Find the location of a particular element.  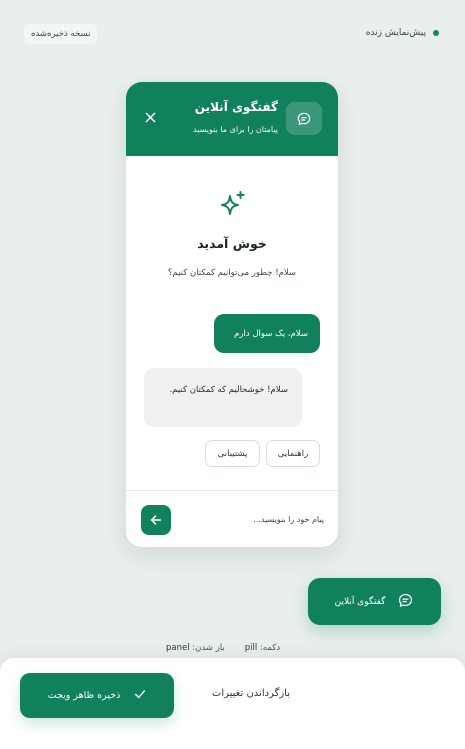

sparkle-icon is located at coordinates (232, 207).